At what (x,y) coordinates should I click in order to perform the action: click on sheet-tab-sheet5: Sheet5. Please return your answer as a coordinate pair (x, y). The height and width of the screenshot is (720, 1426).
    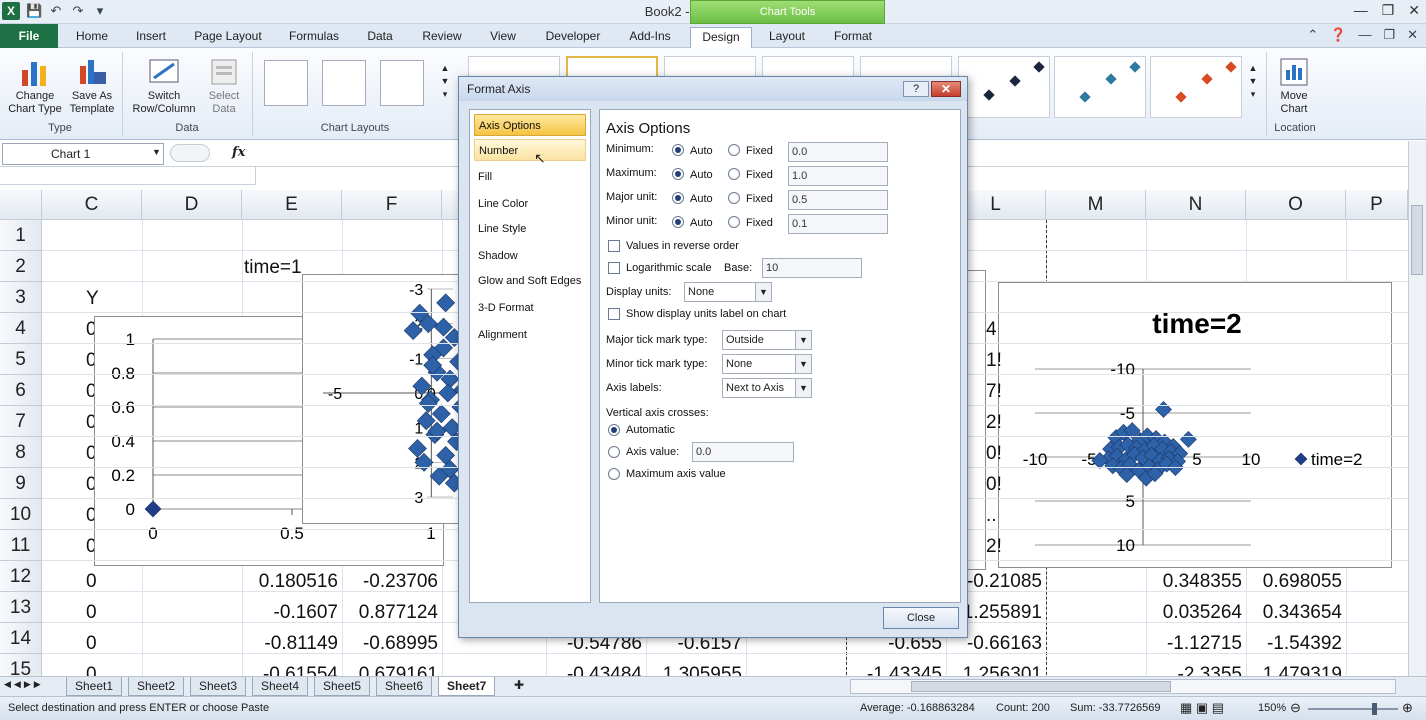
    Looking at the image, I should click on (342, 686).